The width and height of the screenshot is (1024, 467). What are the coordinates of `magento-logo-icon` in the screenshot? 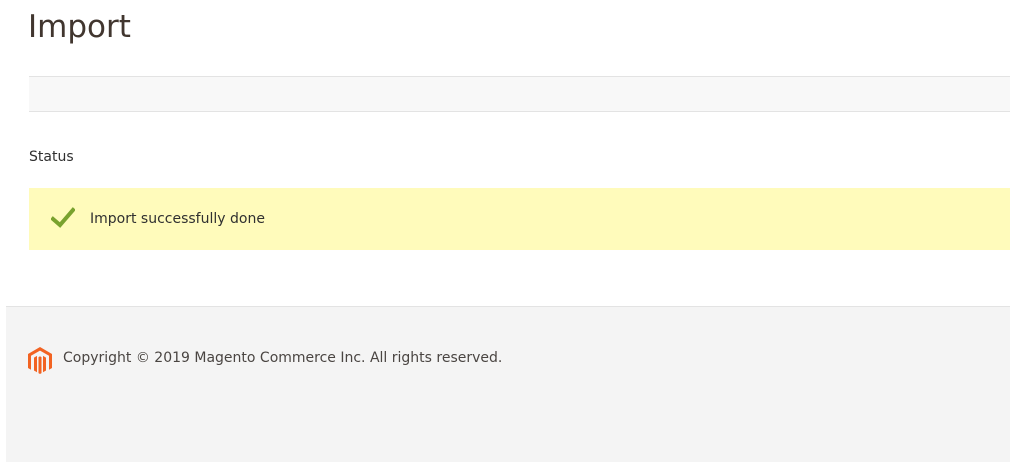 It's located at (40, 361).